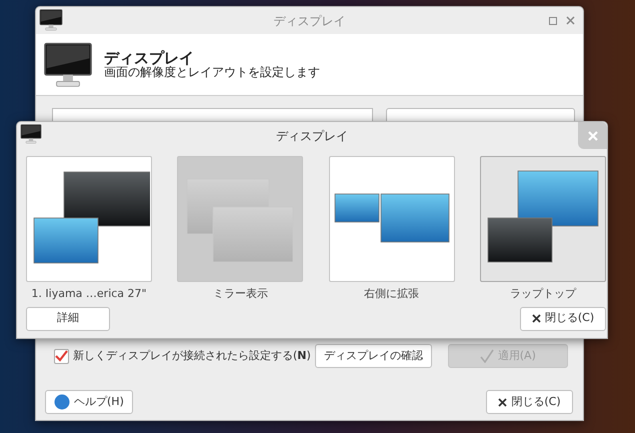 The image size is (635, 433). Describe the element at coordinates (149, 58) in the screenshot. I see `header-title: ディスプレイ` at that location.